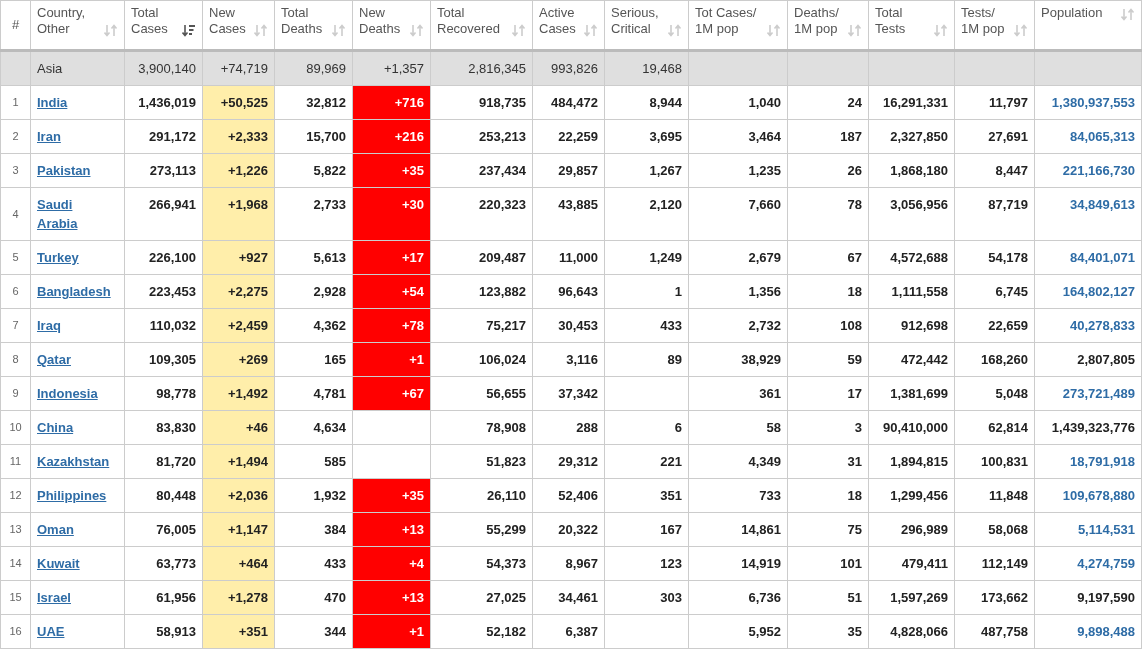  I want to click on table-cell: 78, so click(828, 214).